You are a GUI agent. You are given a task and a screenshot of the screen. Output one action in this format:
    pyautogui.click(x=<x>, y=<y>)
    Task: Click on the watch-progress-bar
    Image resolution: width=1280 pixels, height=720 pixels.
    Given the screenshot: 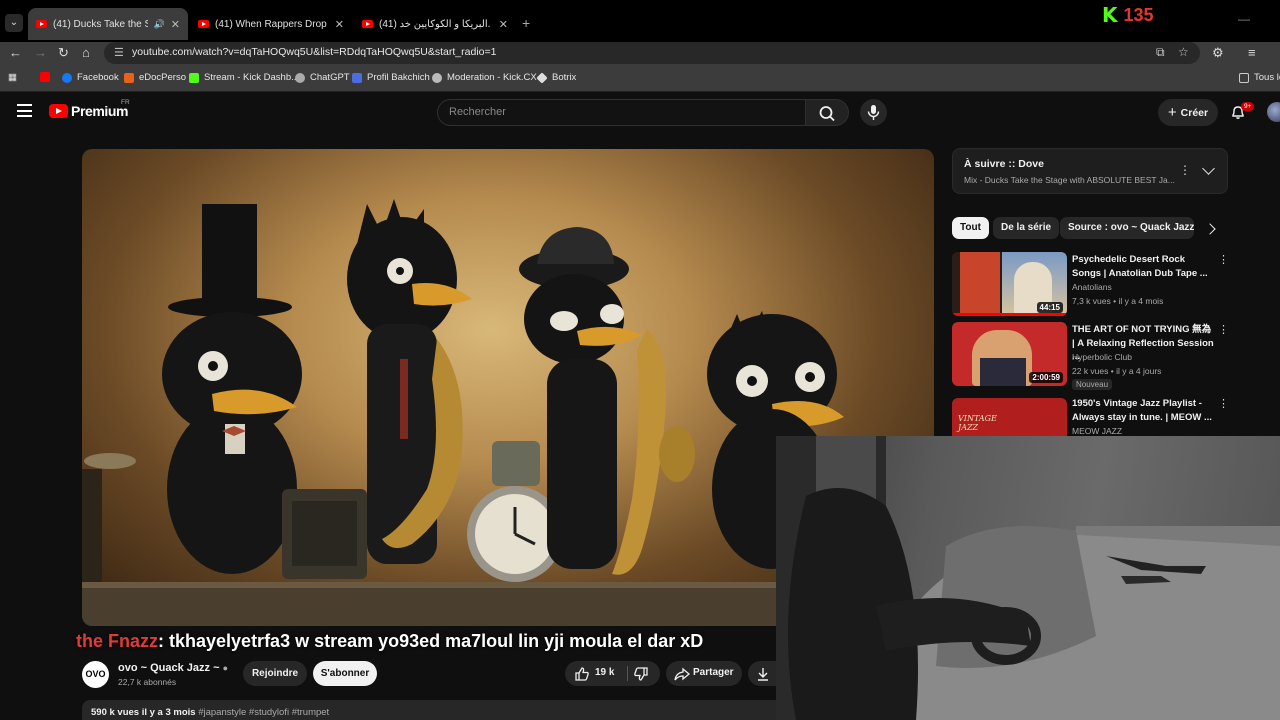 What is the action you would take?
    pyautogui.click(x=1009, y=314)
    